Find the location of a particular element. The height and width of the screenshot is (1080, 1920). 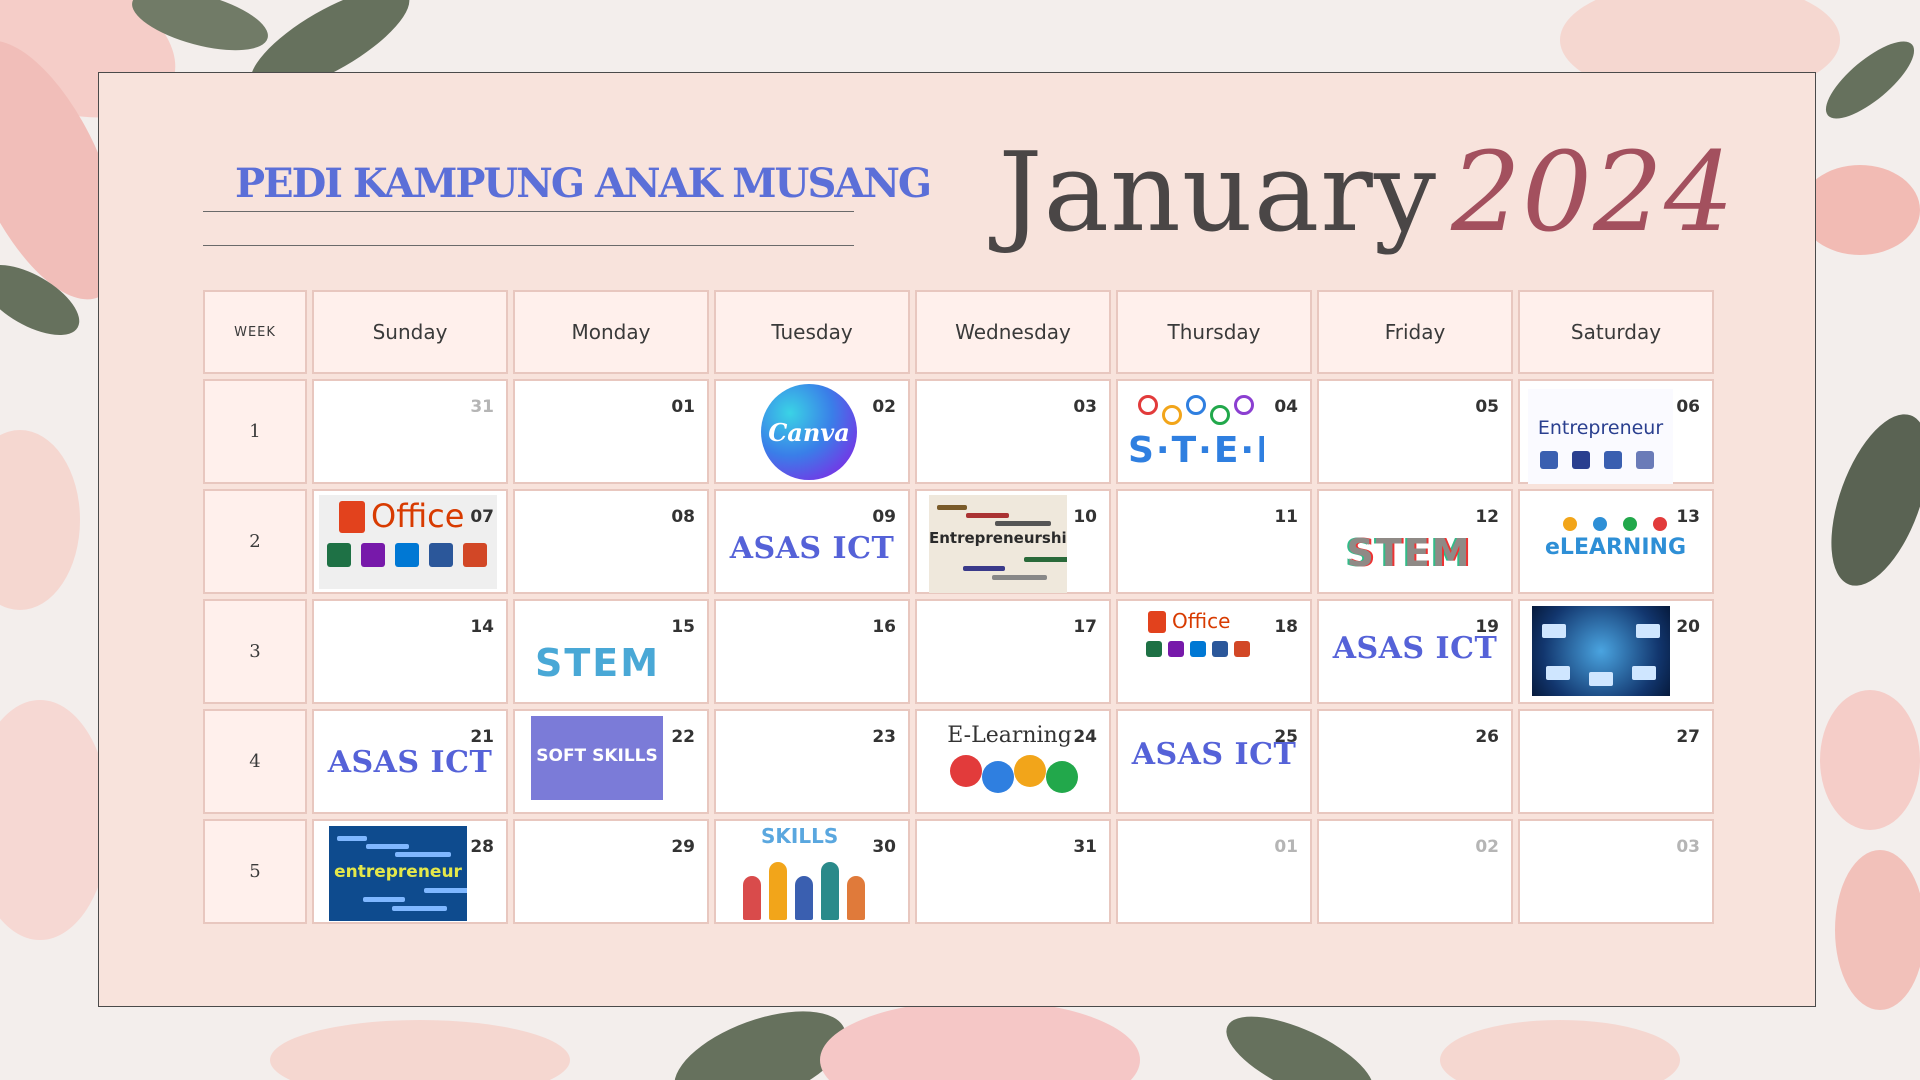

week-number-5: 5 is located at coordinates (255, 871).